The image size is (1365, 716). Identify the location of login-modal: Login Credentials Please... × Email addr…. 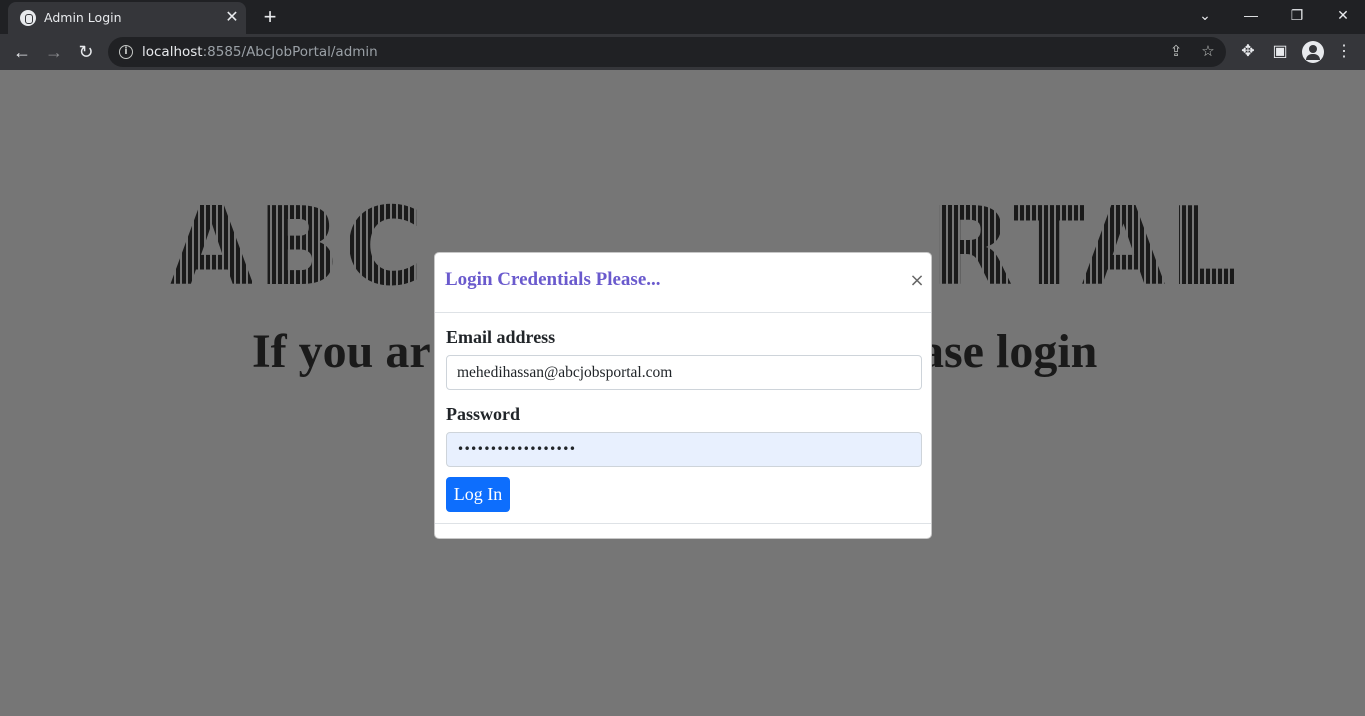
(683, 395).